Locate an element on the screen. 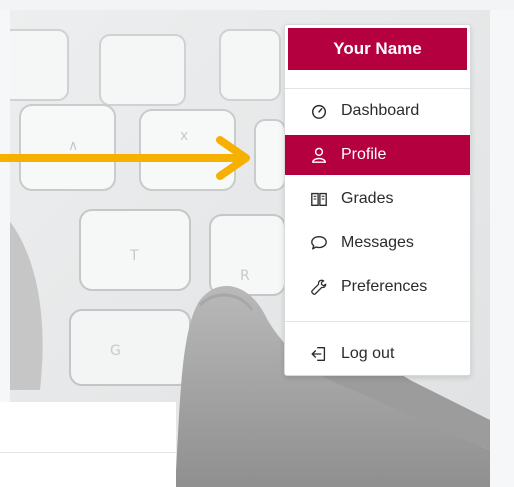 Image resolution: width=514 pixels, height=487 pixels. menu-item-label: Grades is located at coordinates (367, 198).